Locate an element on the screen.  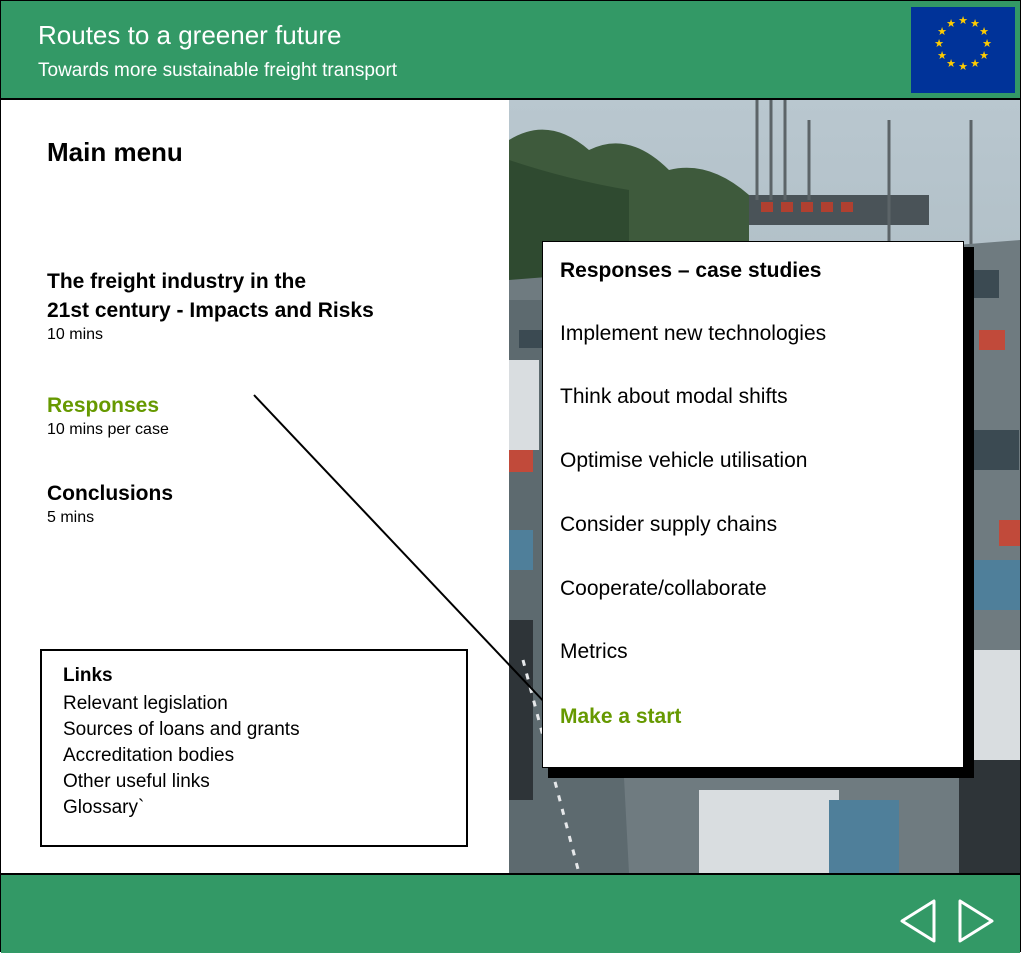
case-vehicle-utilisation: Optimise vehicle utilisation is located at coordinates (683, 461).